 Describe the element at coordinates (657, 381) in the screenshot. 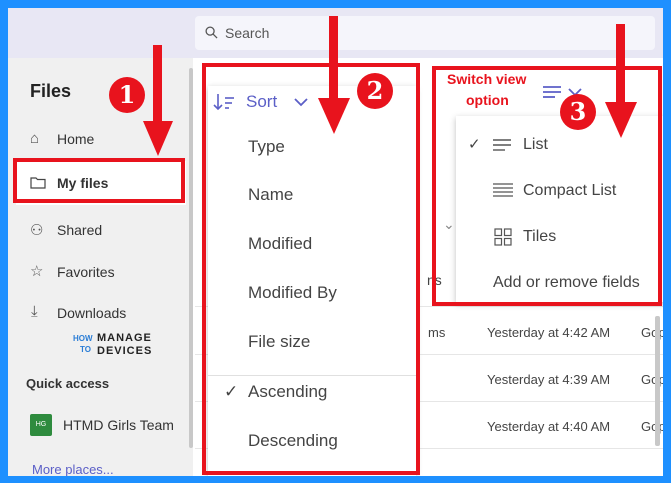

I see `list-scrollbar` at that location.